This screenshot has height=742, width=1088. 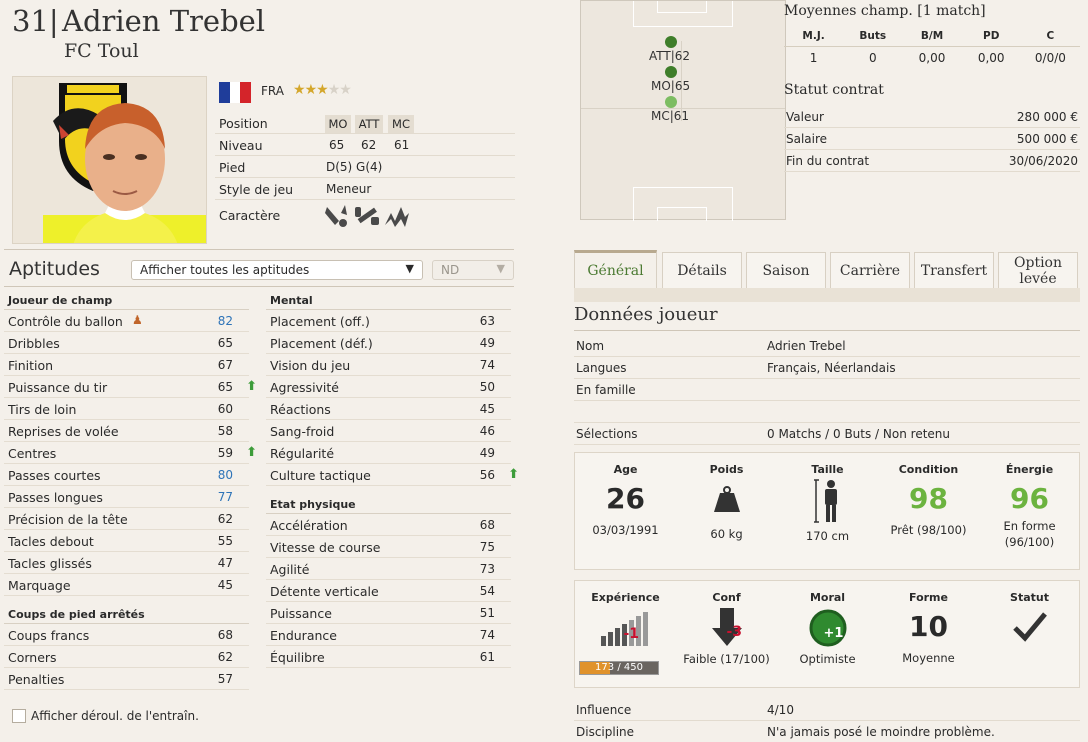 I want to click on attribute-row: Contrôle du ballon ♟ 82, so click(x=126, y=321).